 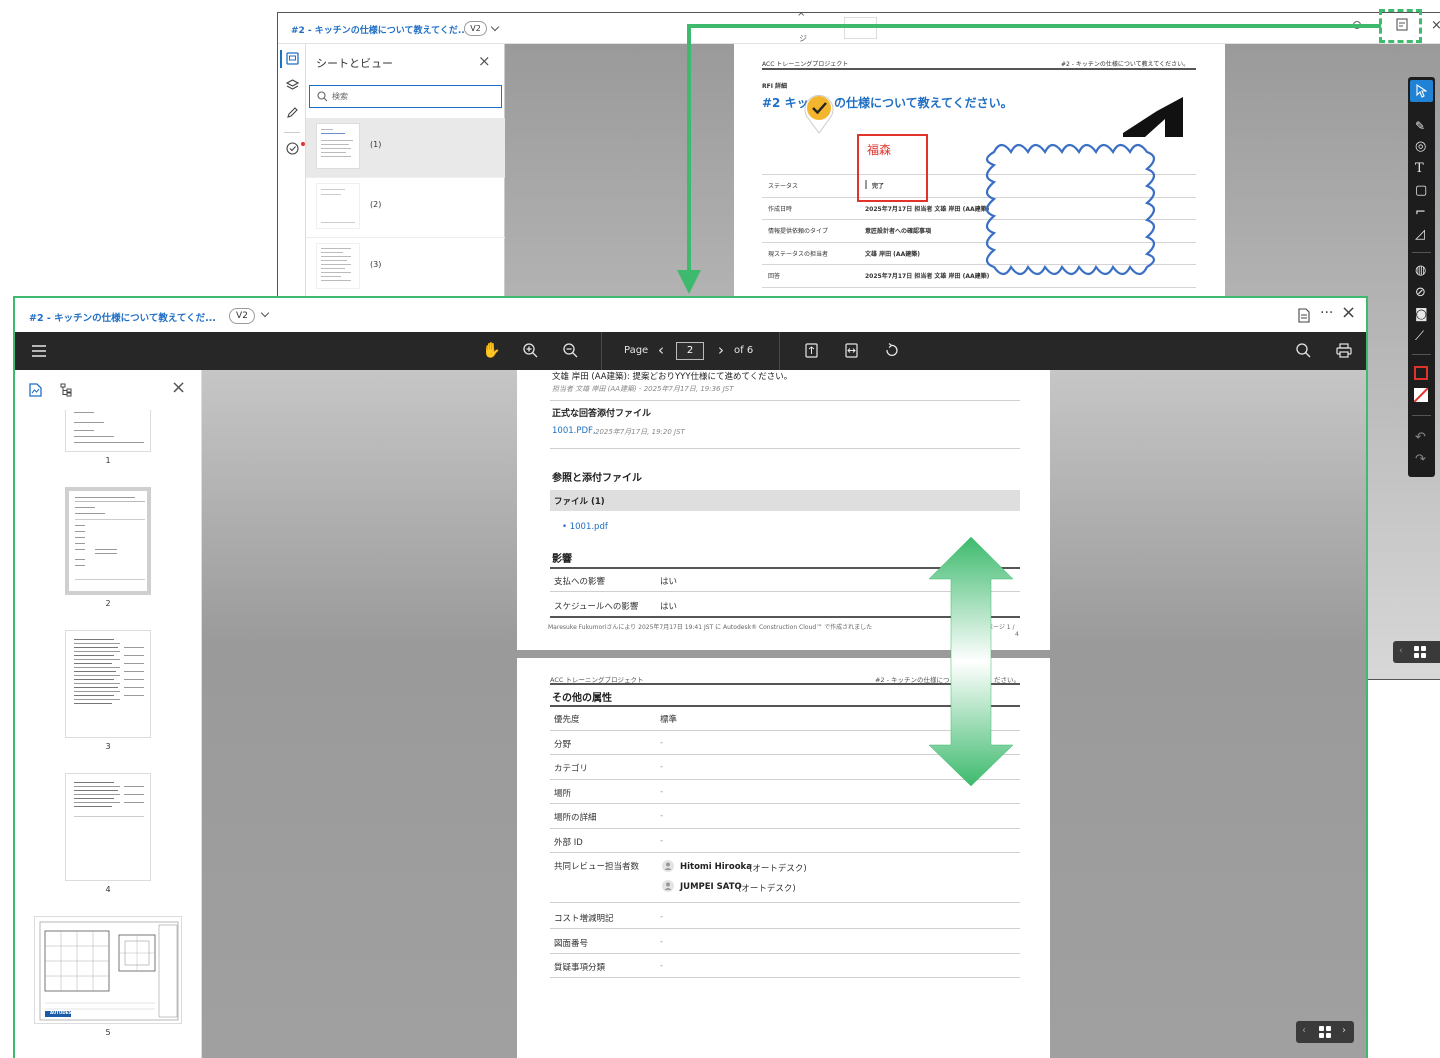 I want to click on callout-icon: ⌐, so click(x=1420, y=213).